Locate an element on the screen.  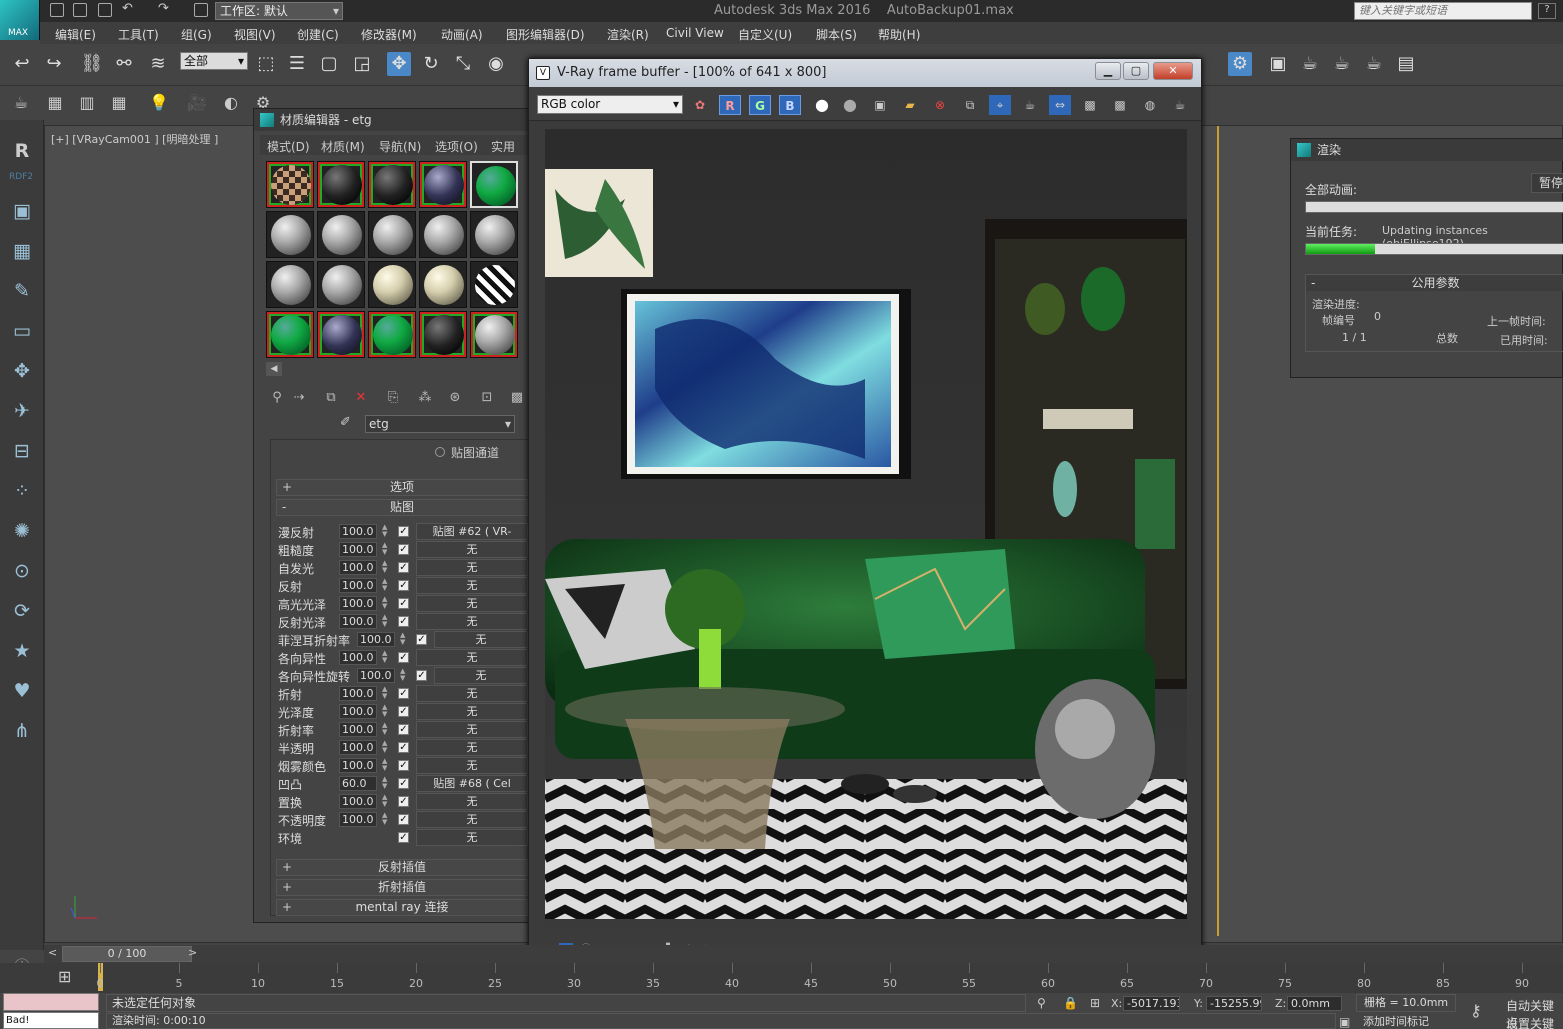
image-icon: ▣ is located at coordinates (22, 211).